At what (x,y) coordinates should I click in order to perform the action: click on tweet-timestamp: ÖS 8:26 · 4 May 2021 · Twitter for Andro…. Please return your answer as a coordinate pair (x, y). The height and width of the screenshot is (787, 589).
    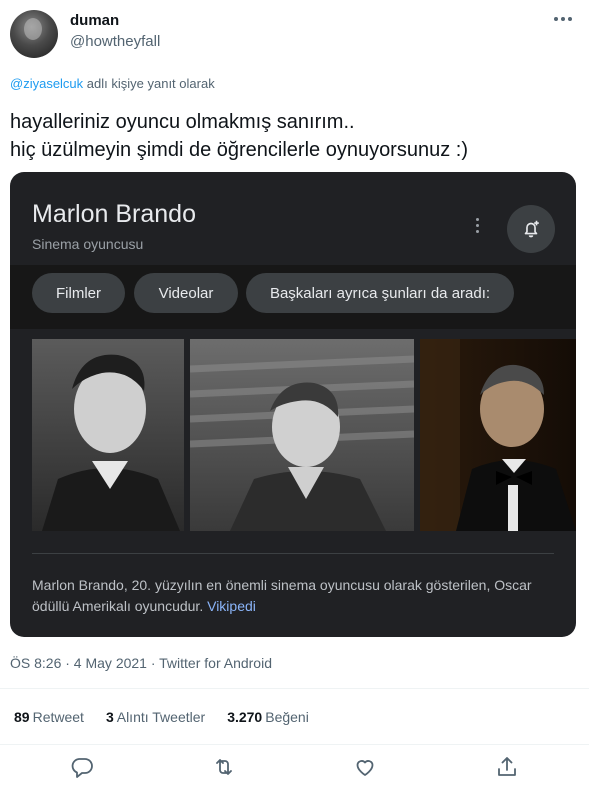
    Looking at the image, I should click on (141, 663).